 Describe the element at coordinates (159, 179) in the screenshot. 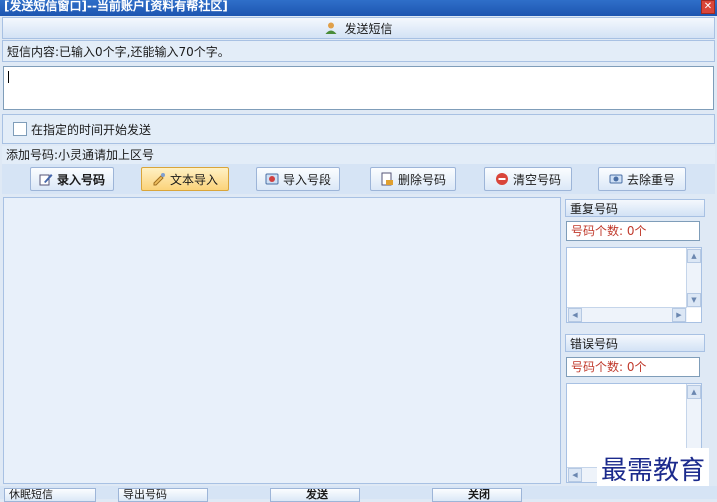

I see `text-import-icon` at that location.